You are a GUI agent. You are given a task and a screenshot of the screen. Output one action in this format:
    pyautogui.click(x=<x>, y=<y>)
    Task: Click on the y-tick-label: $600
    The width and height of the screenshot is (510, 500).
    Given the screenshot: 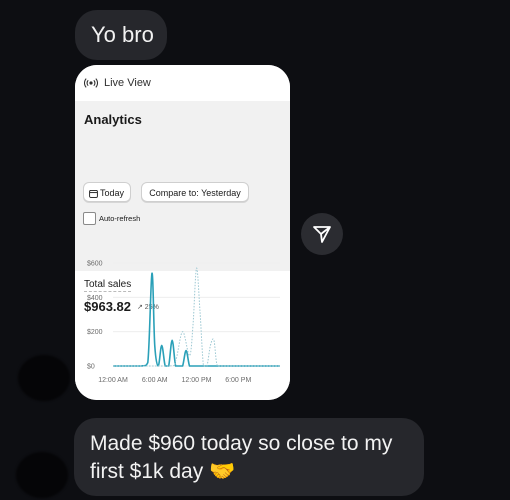 What is the action you would take?
    pyautogui.click(x=95, y=264)
    